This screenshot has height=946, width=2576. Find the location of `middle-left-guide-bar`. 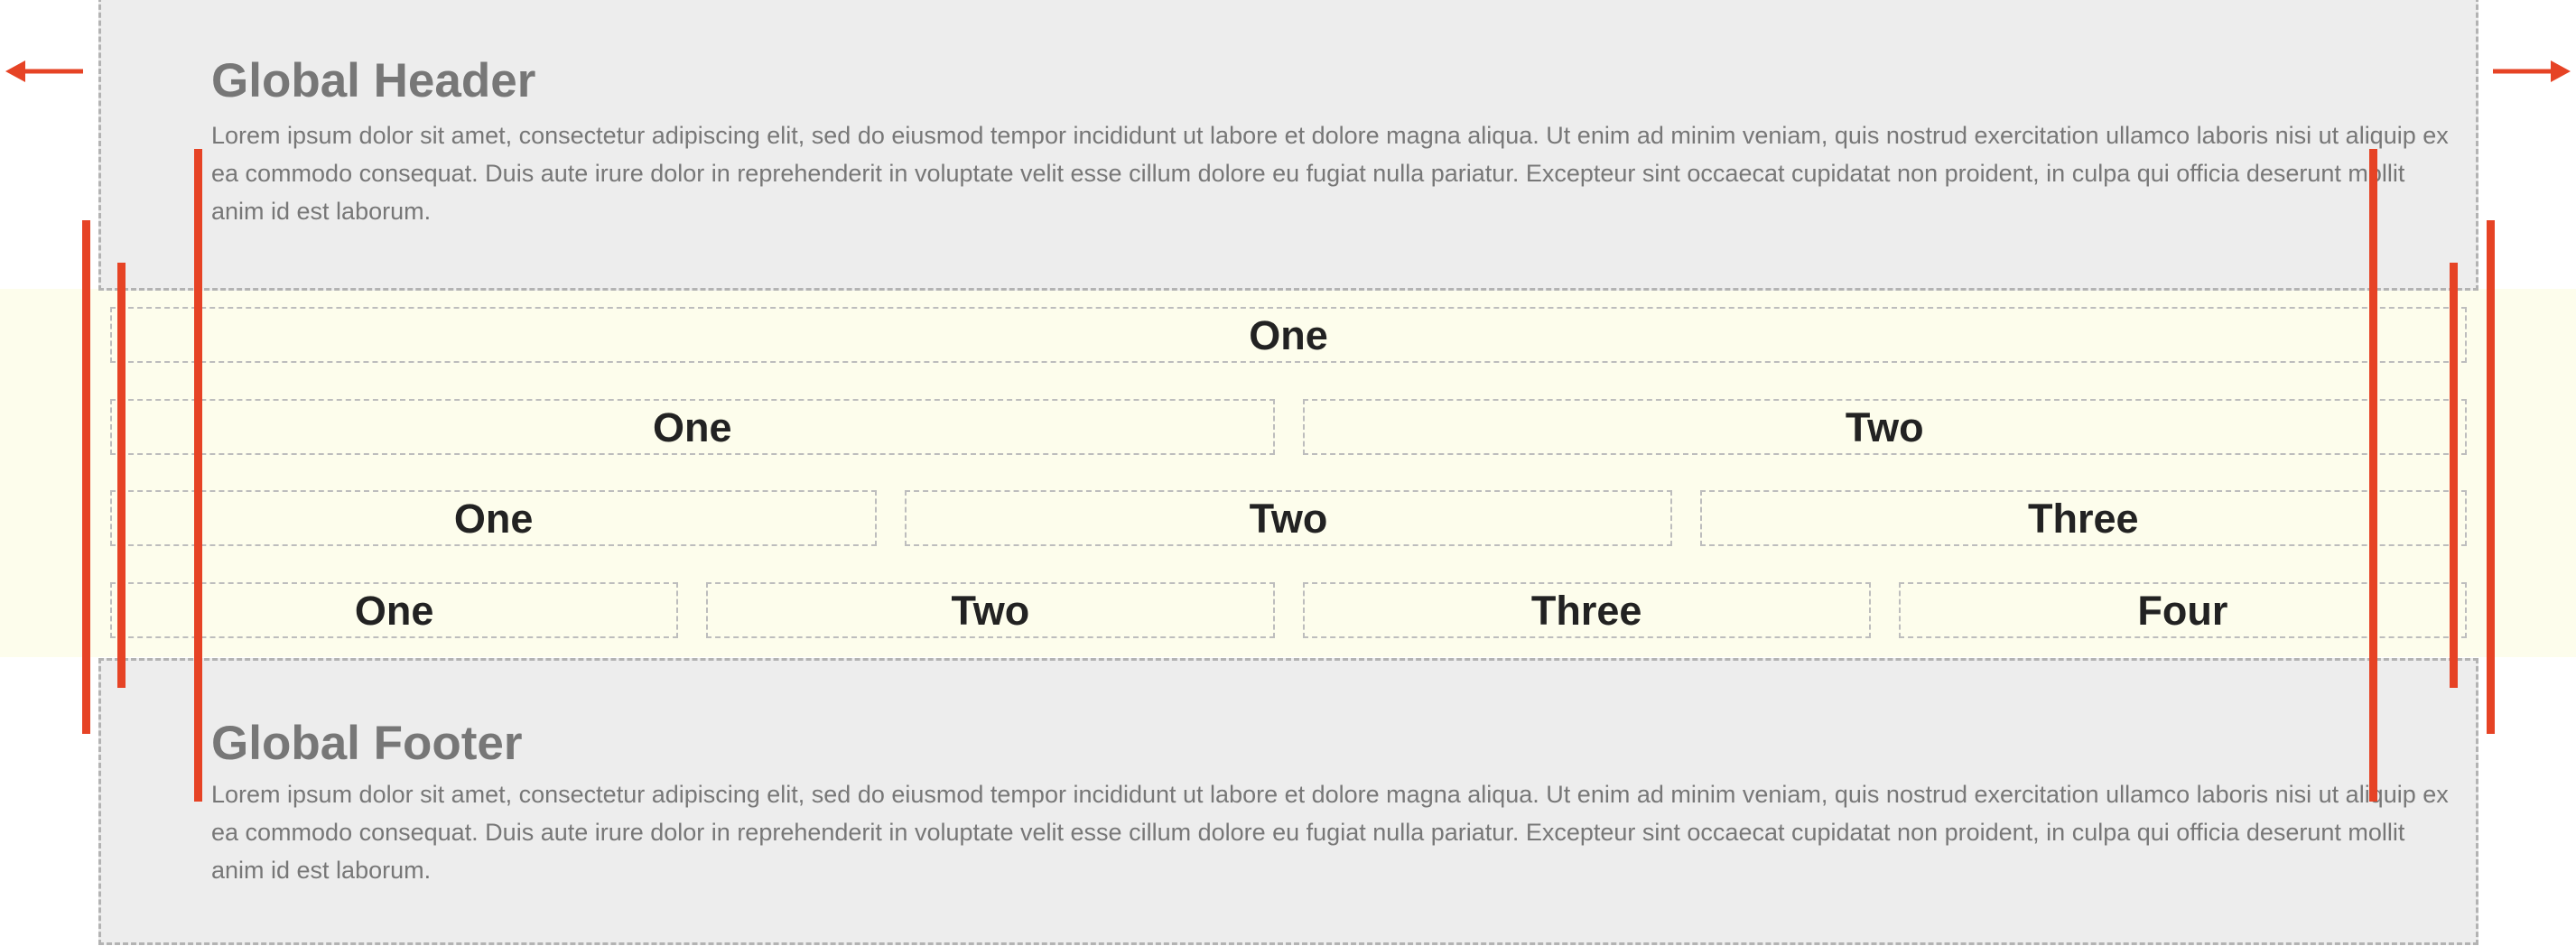

middle-left-guide-bar is located at coordinates (121, 475).